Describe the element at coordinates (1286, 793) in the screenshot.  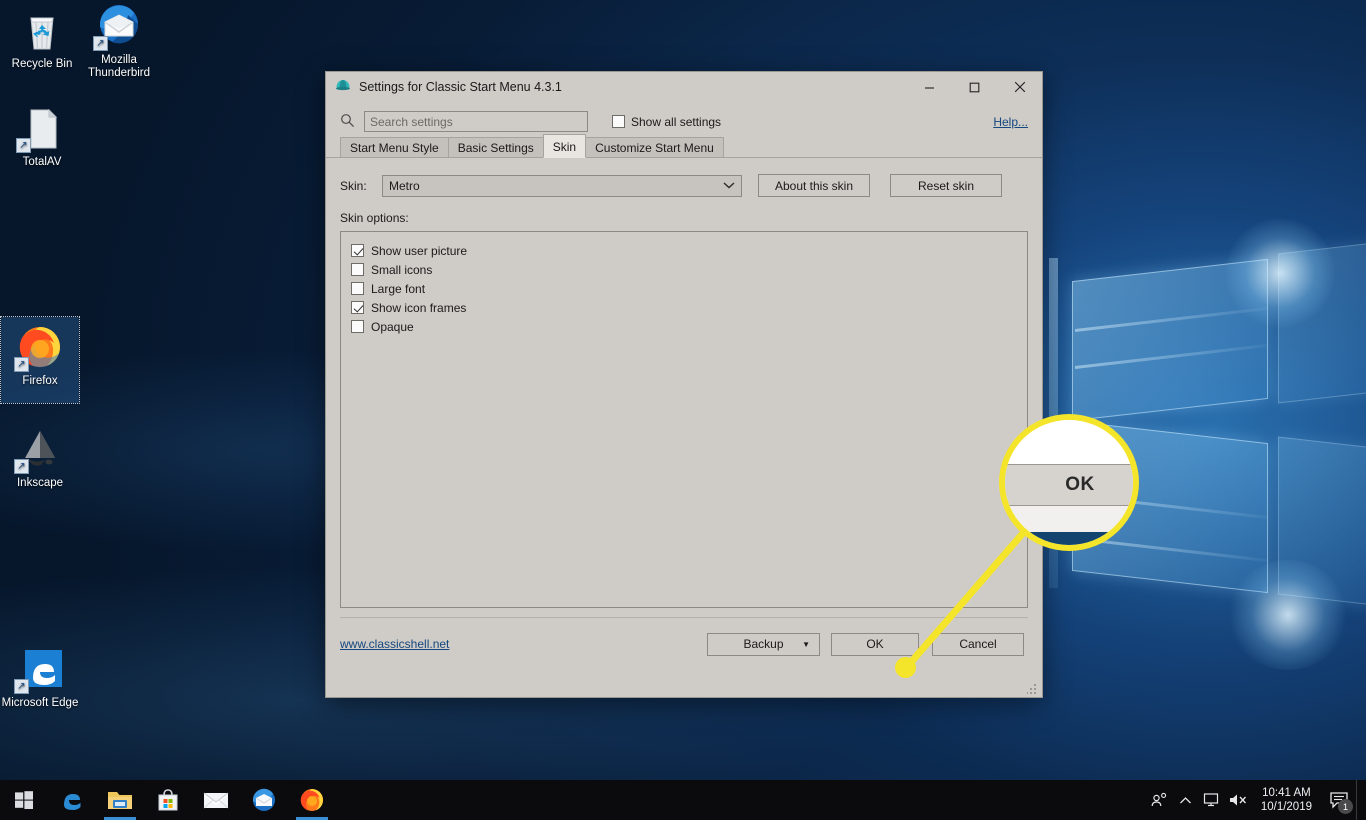
I see `clock-time: 10:41 AM` at that location.